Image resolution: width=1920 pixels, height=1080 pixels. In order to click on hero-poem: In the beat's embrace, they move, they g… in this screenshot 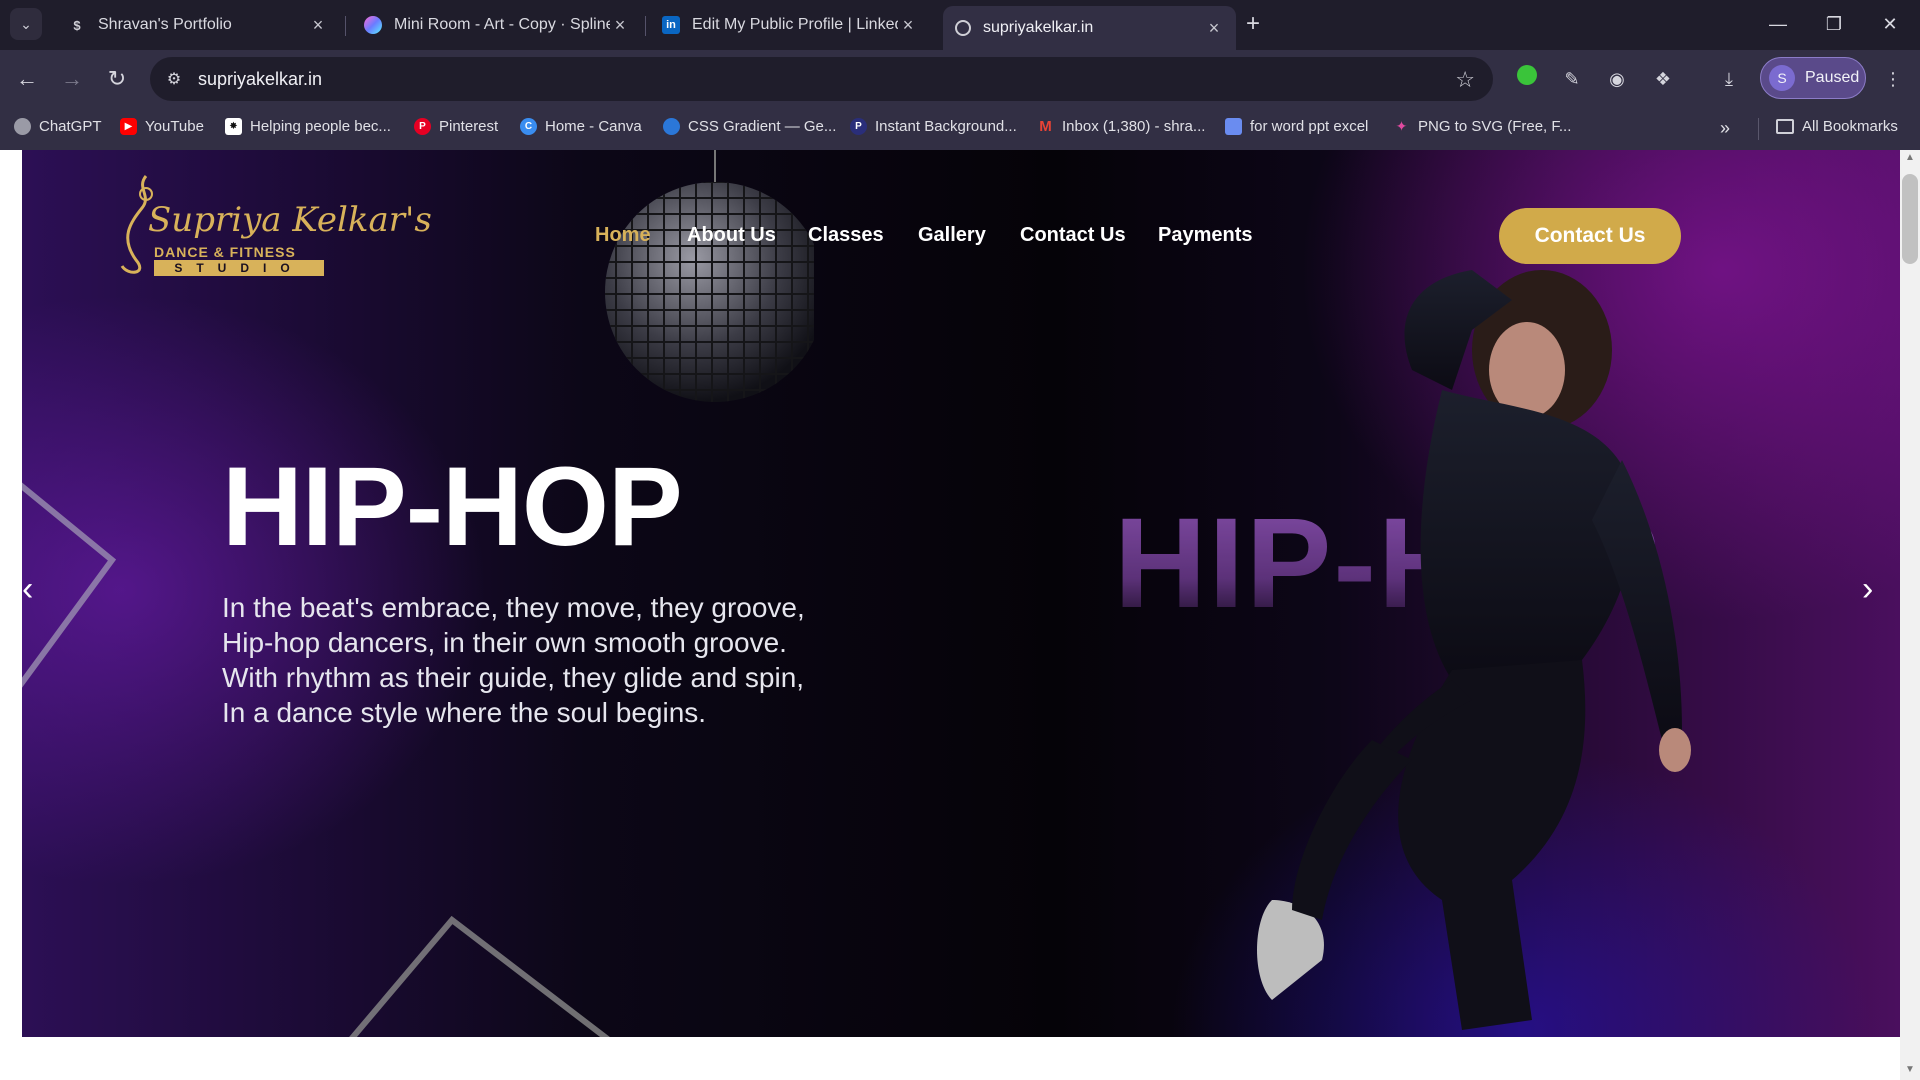, I will do `click(513, 660)`.